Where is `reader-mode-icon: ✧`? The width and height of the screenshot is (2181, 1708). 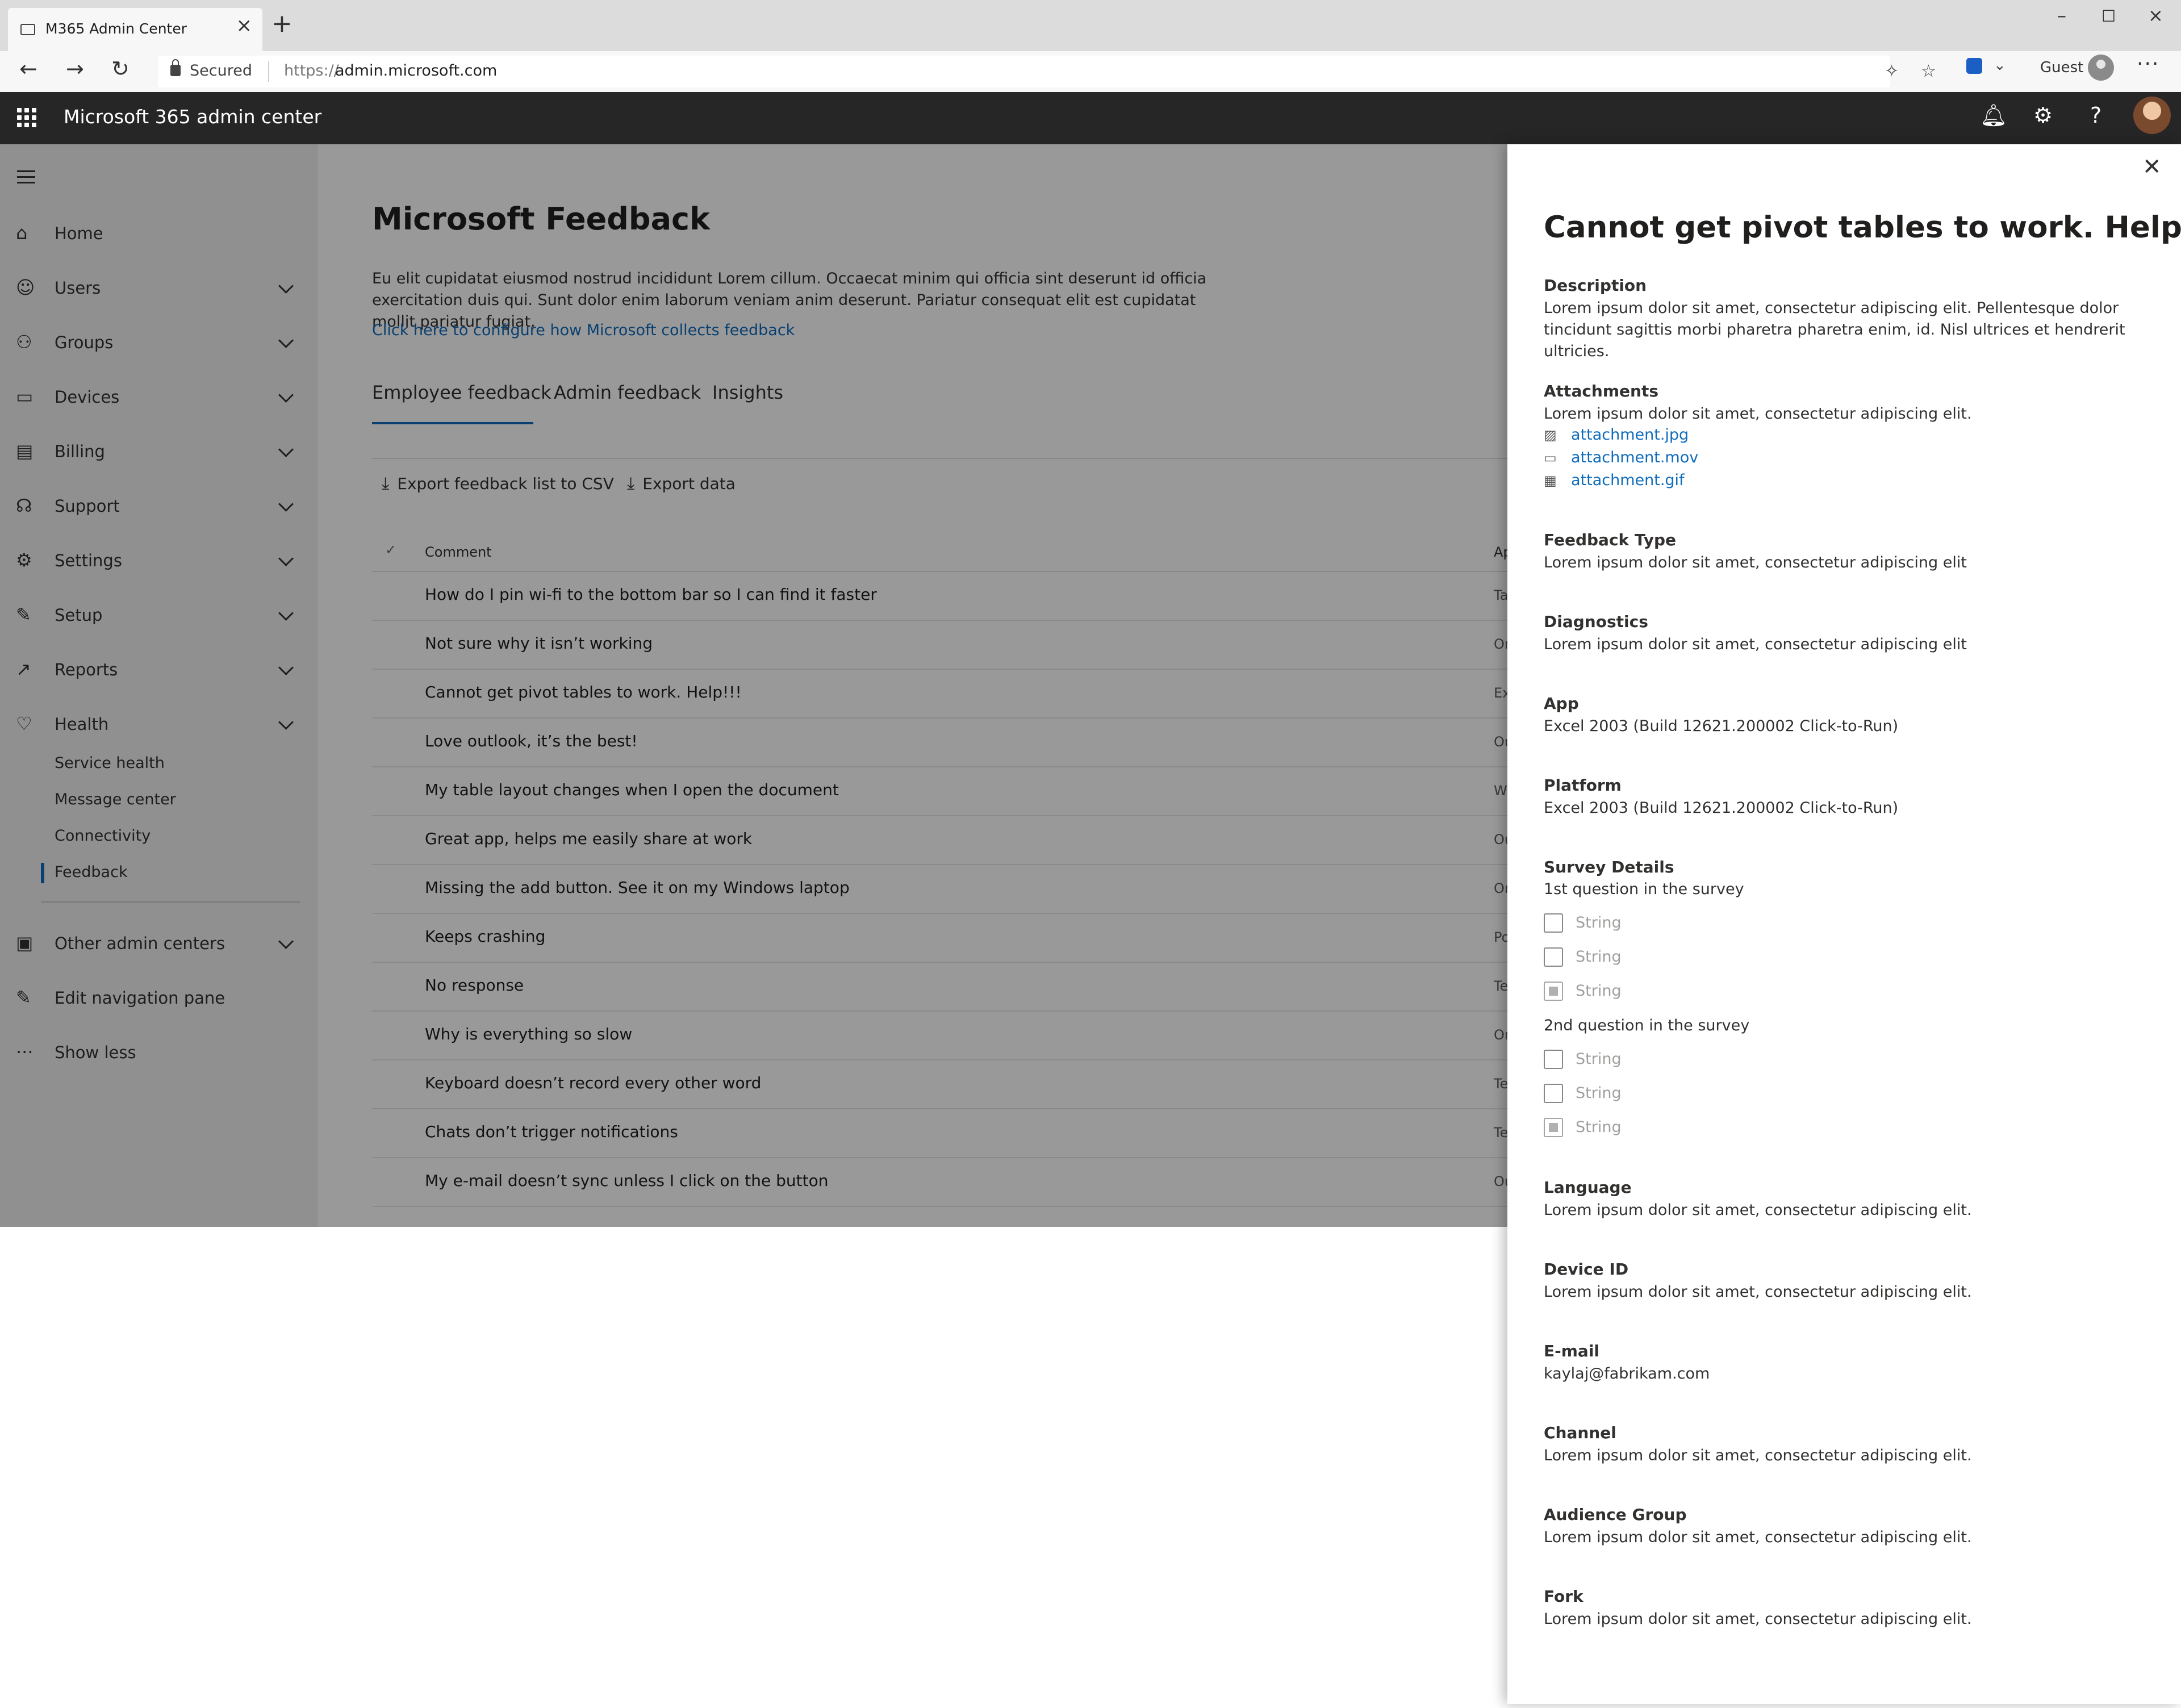
reader-mode-icon: ✧ is located at coordinates (1892, 71).